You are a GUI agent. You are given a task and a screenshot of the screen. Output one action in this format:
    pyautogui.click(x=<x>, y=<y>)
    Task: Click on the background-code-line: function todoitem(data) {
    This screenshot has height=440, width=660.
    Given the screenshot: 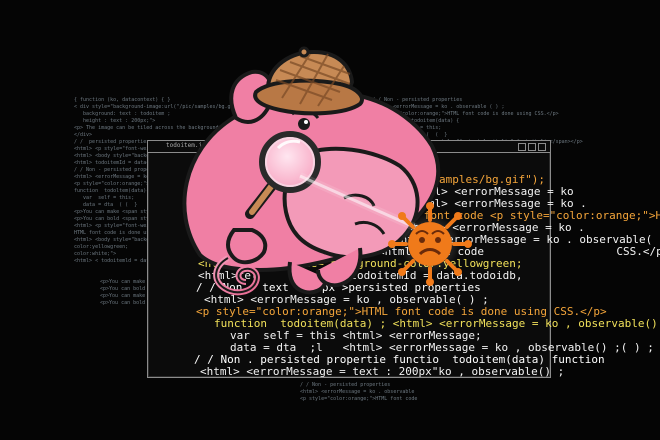 What is the action you would take?
    pyautogui.click(x=416, y=121)
    